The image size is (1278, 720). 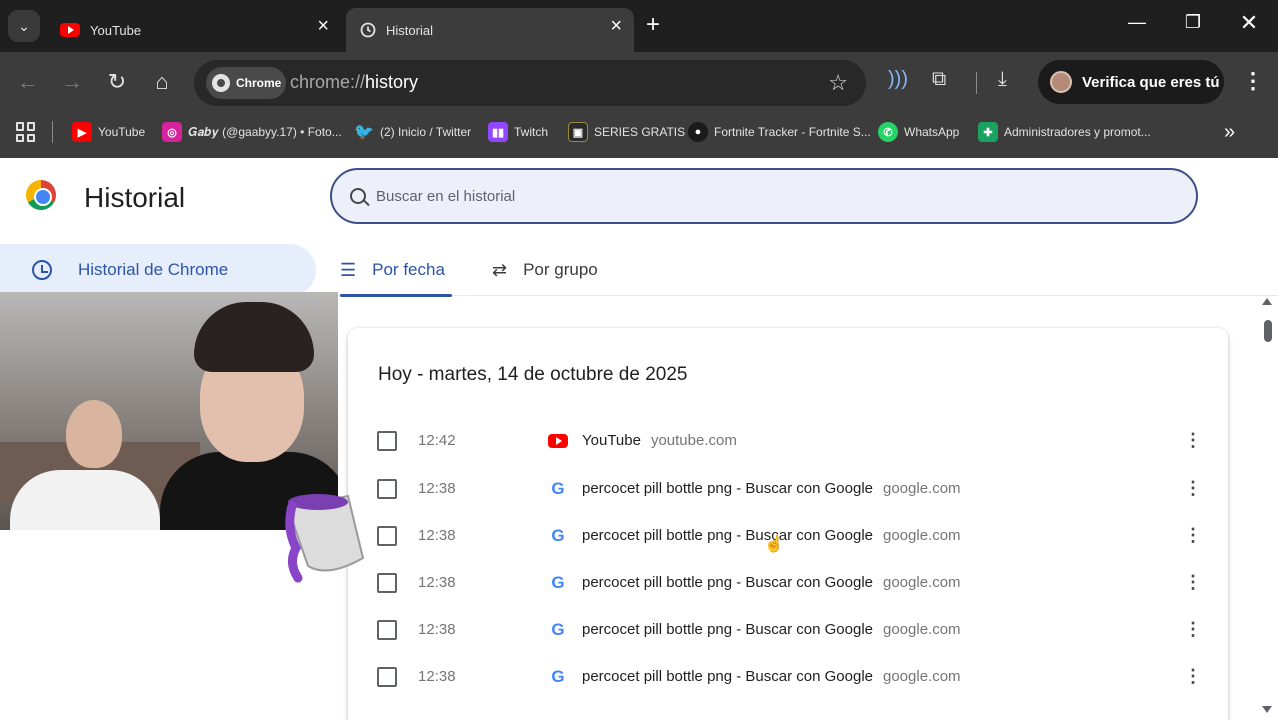 What do you see at coordinates (1193, 22) in the screenshot?
I see `restore-button: ❐` at bounding box center [1193, 22].